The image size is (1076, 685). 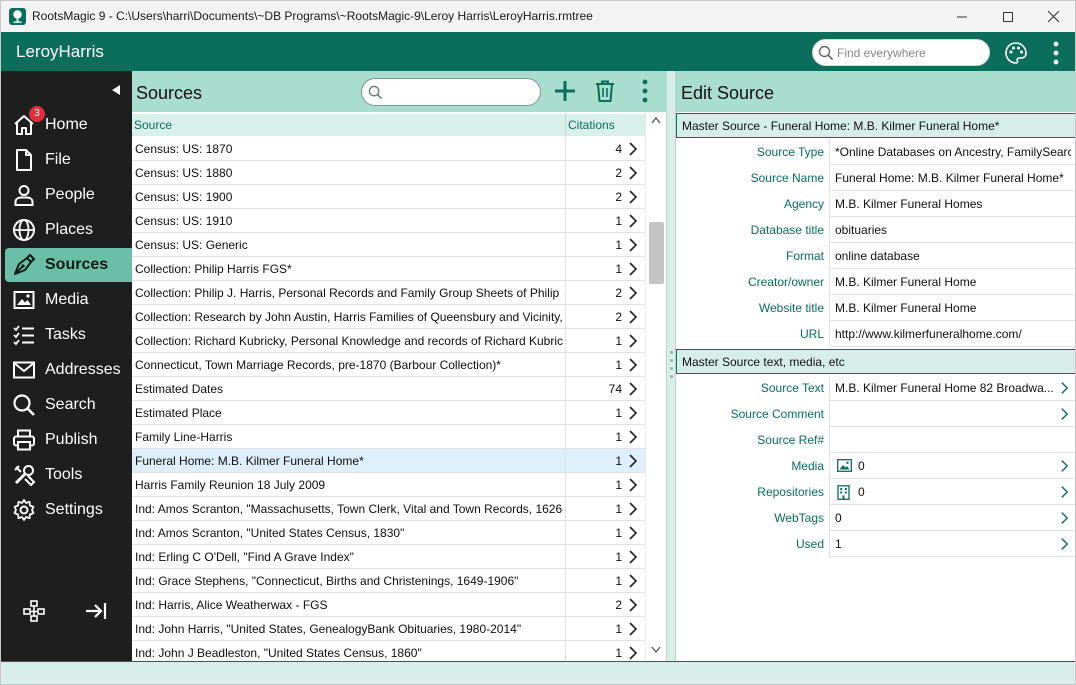 I want to click on table-row: Census: US: 1900 2, so click(x=388, y=197).